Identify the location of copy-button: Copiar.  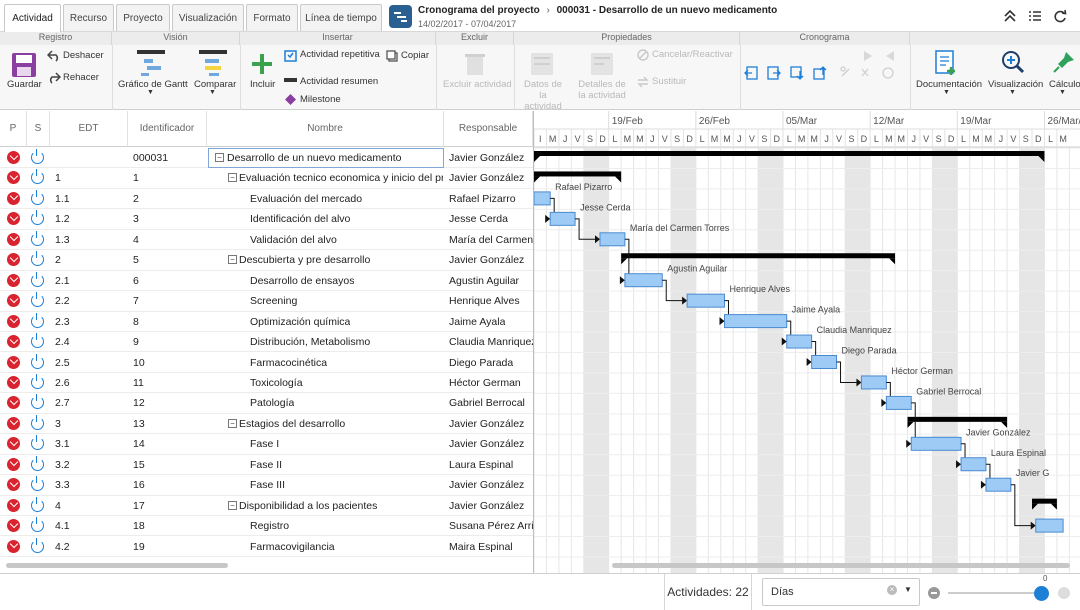
(415, 55).